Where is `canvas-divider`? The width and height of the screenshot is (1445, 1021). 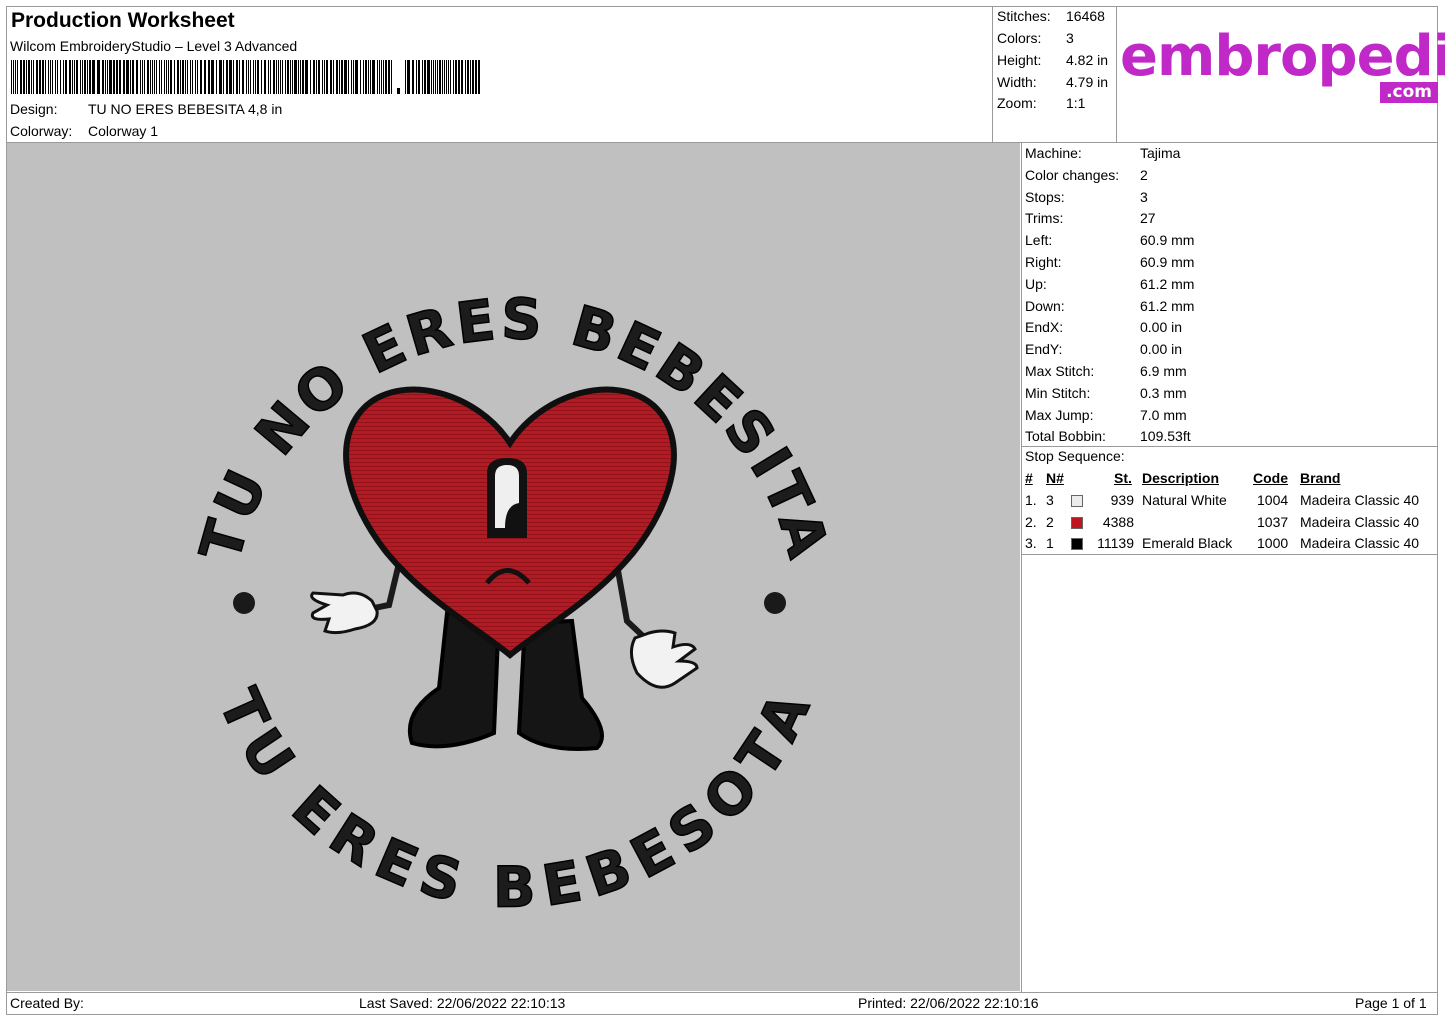 canvas-divider is located at coordinates (1021, 567).